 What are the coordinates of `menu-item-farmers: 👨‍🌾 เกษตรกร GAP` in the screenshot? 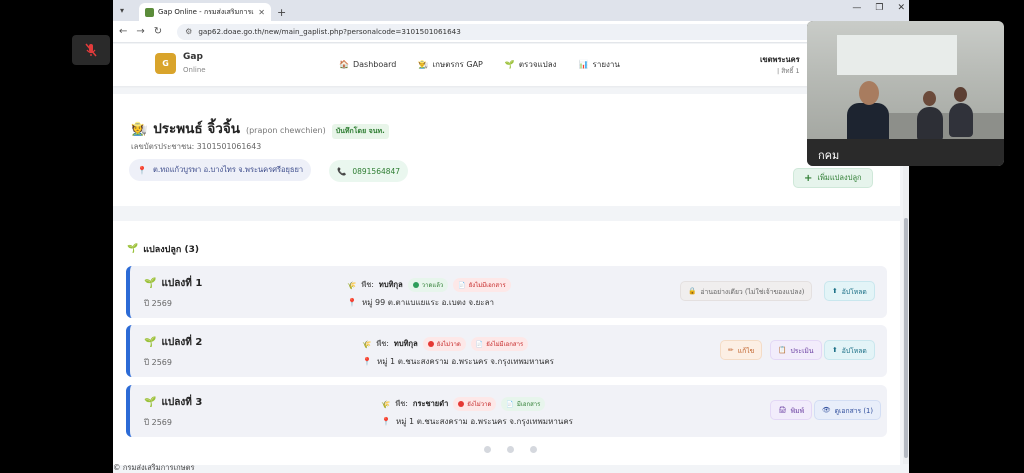 It's located at (450, 64).